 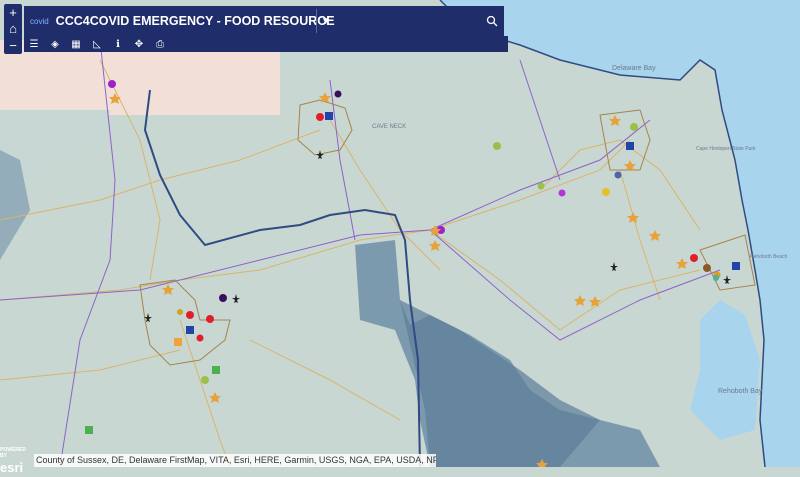 I want to click on info-icon: ℹ, so click(x=118, y=44).